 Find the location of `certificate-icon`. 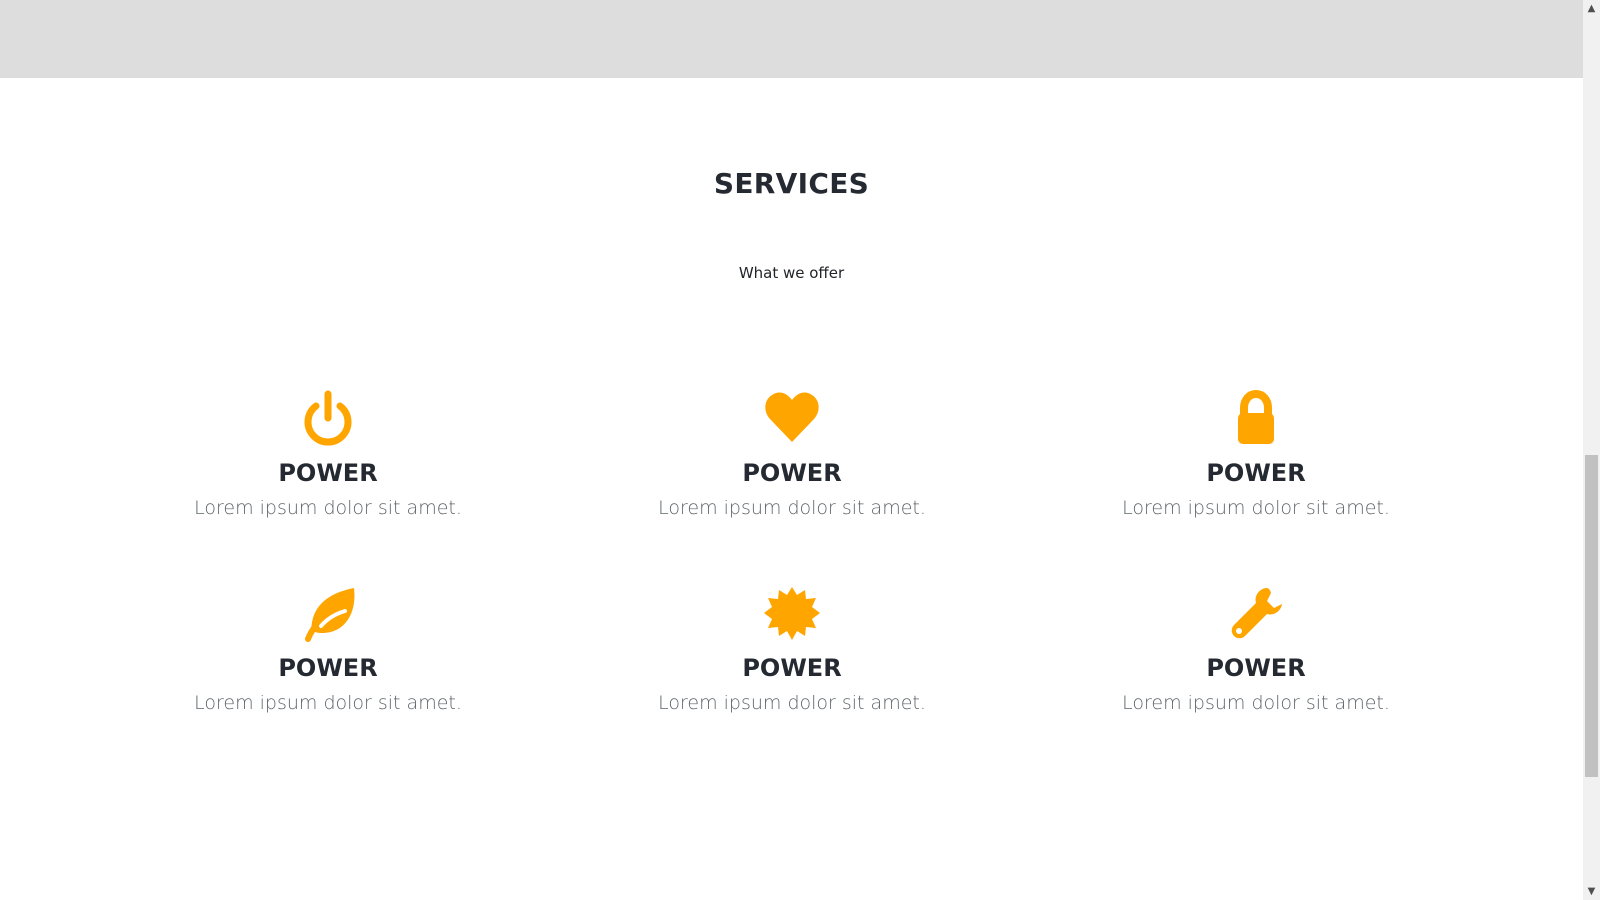

certificate-icon is located at coordinates (792, 614).